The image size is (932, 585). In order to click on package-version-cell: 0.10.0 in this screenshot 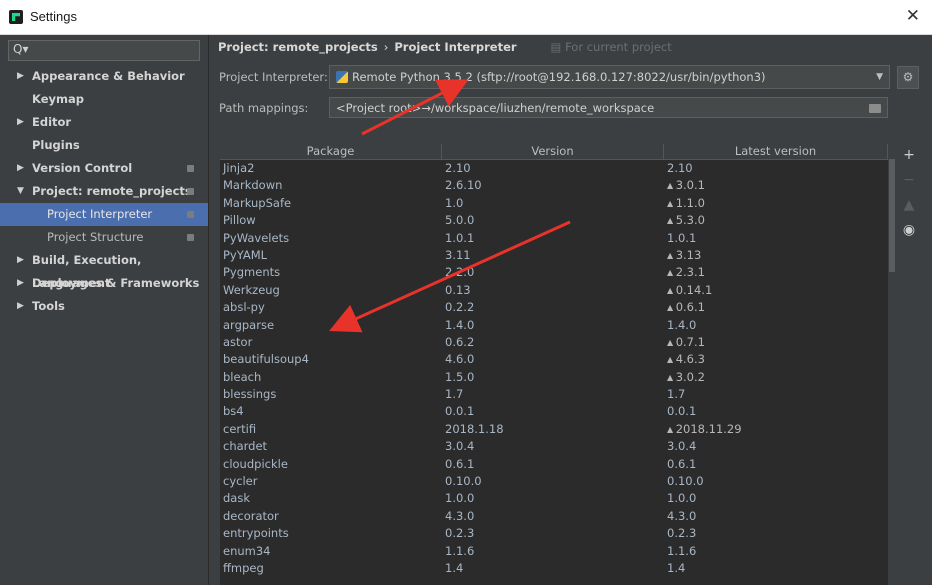, I will do `click(463, 481)`.